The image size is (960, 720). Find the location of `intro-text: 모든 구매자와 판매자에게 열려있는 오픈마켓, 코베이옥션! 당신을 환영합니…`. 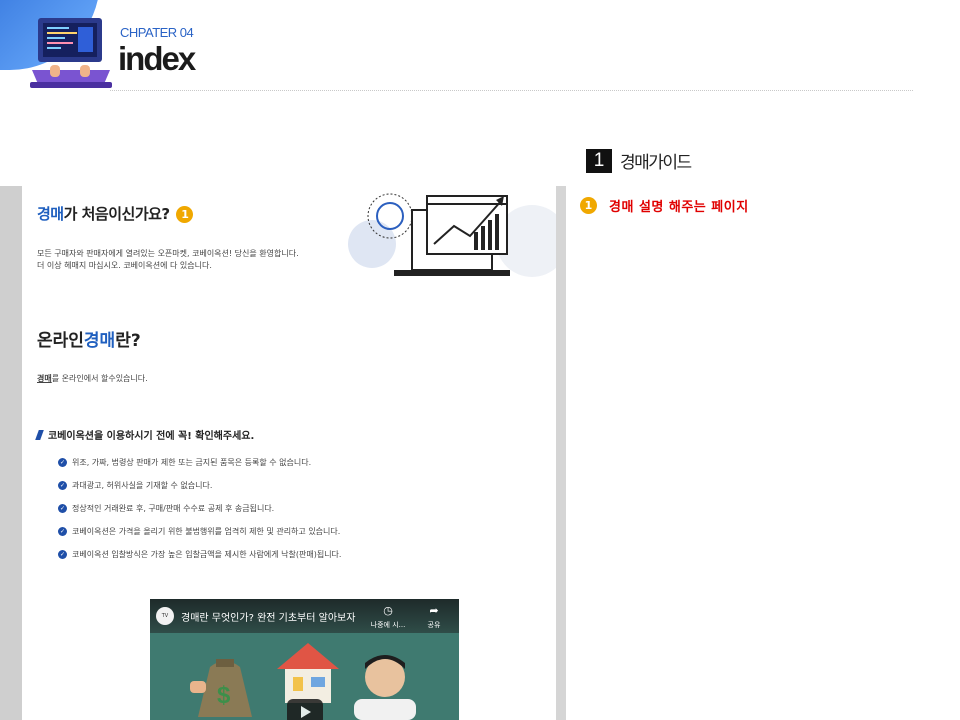

intro-text: 모든 구매자와 판매자에게 열려있는 오픈마켓, 코베이옥션! 당신을 환영합니… is located at coordinates (168, 260).